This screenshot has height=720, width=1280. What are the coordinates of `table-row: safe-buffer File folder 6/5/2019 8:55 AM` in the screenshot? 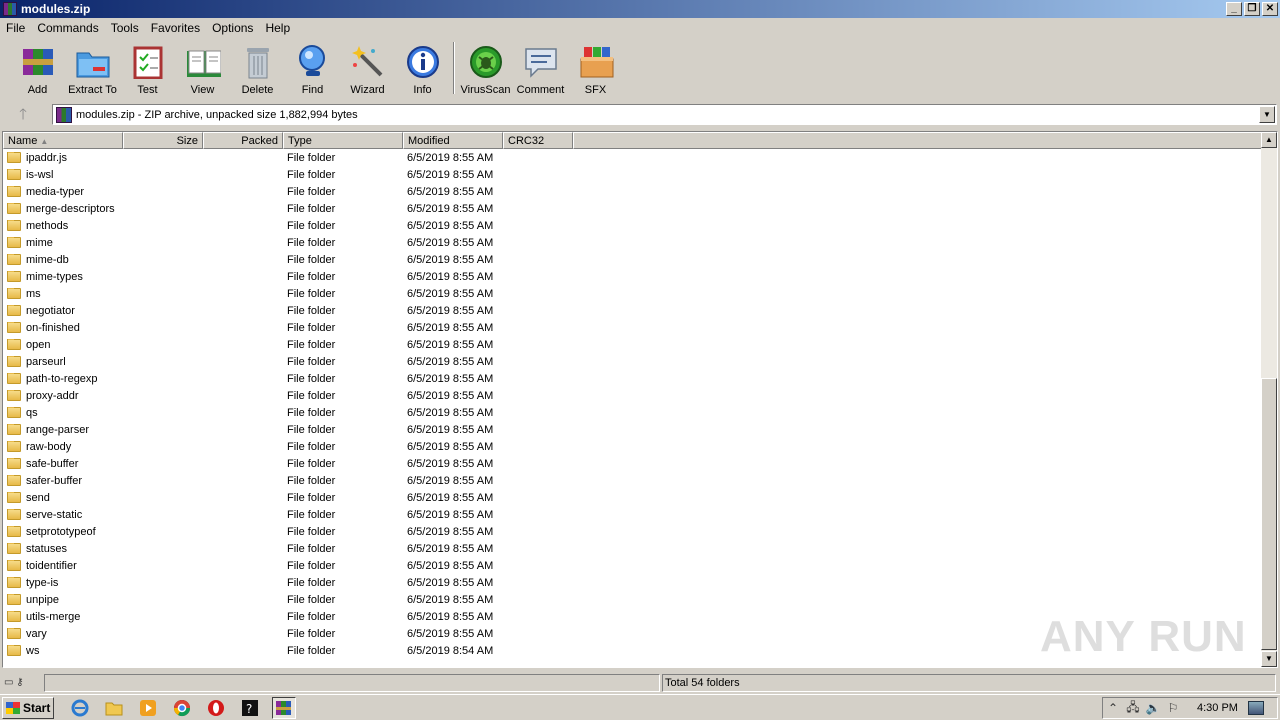 It's located at (633, 463).